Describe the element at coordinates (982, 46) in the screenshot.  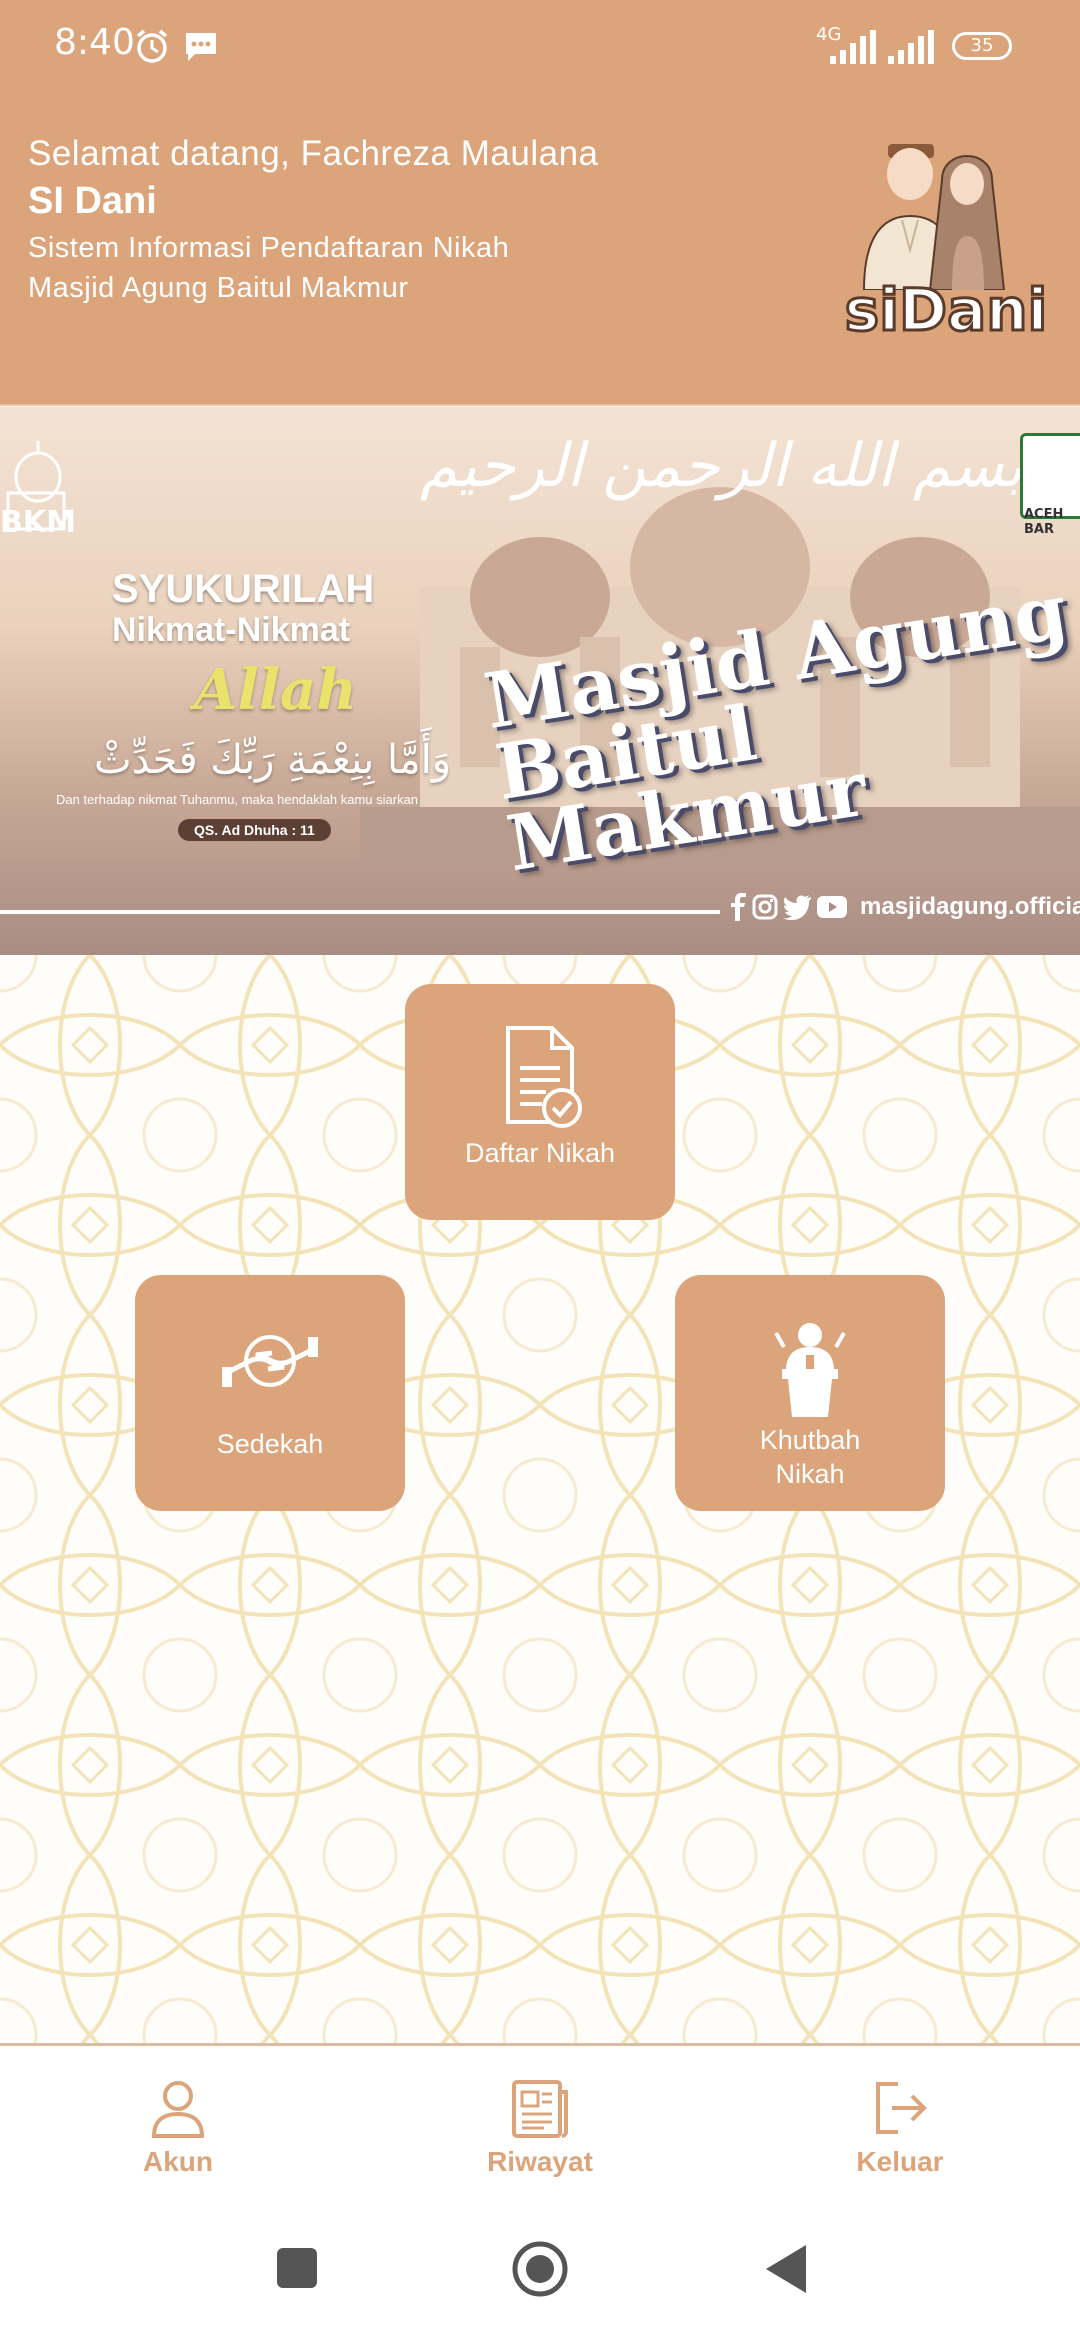
I see `battery-indicator: 35` at that location.